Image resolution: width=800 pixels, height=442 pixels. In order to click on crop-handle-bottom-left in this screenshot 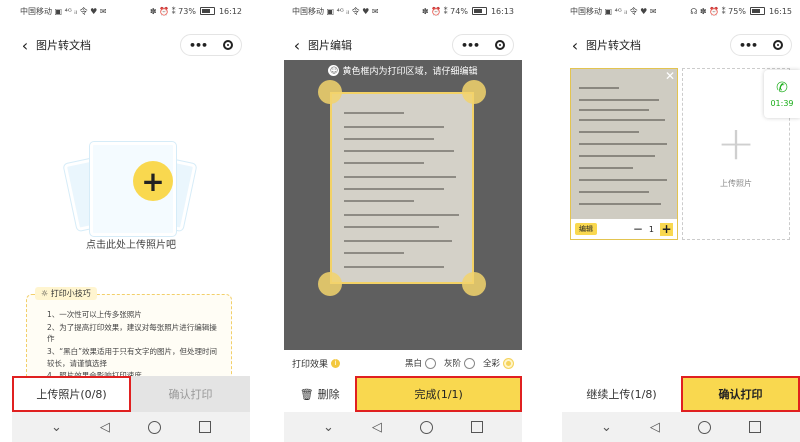, I will do `click(330, 284)`.